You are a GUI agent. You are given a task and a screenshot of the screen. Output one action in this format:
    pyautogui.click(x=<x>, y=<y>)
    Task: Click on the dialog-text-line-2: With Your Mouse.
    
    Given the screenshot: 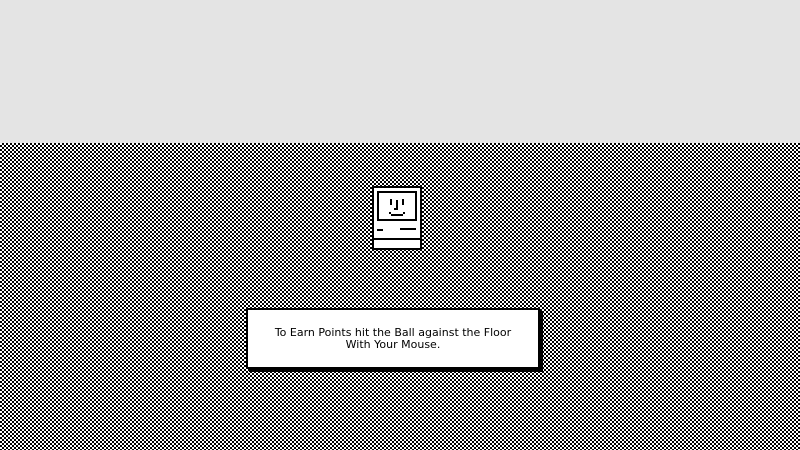 What is the action you would take?
    pyautogui.click(x=393, y=344)
    